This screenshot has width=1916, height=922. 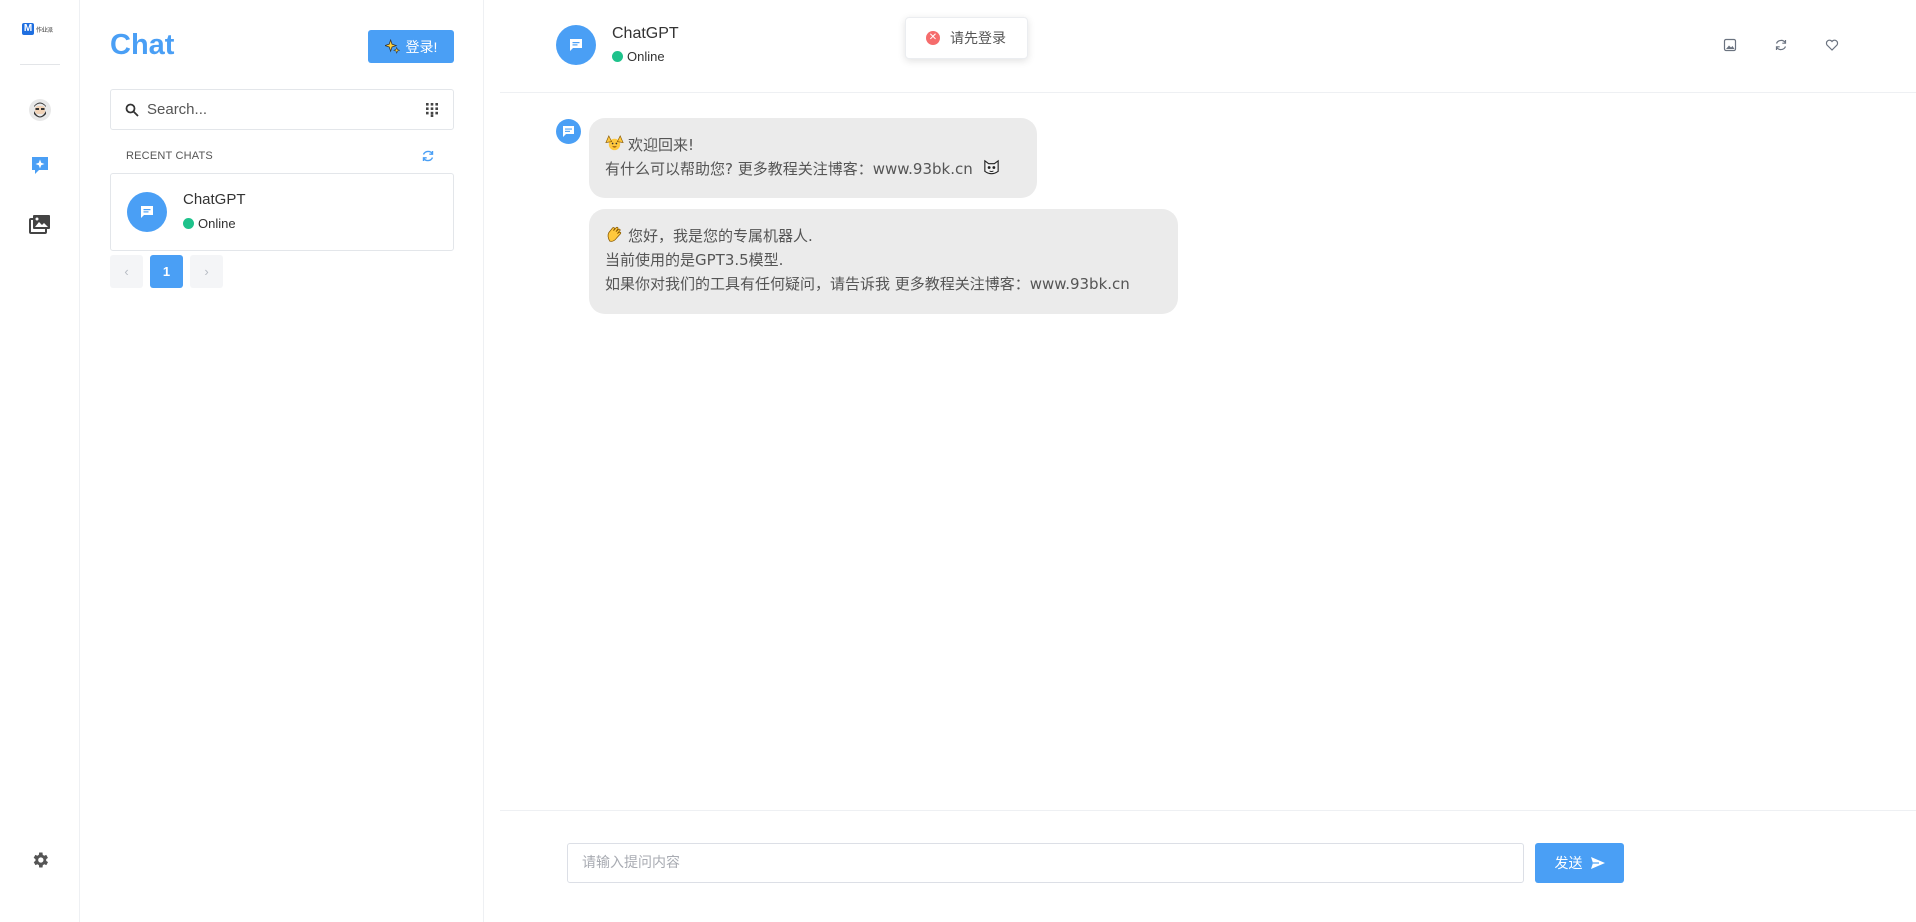 I want to click on settings-button, so click(x=40, y=860).